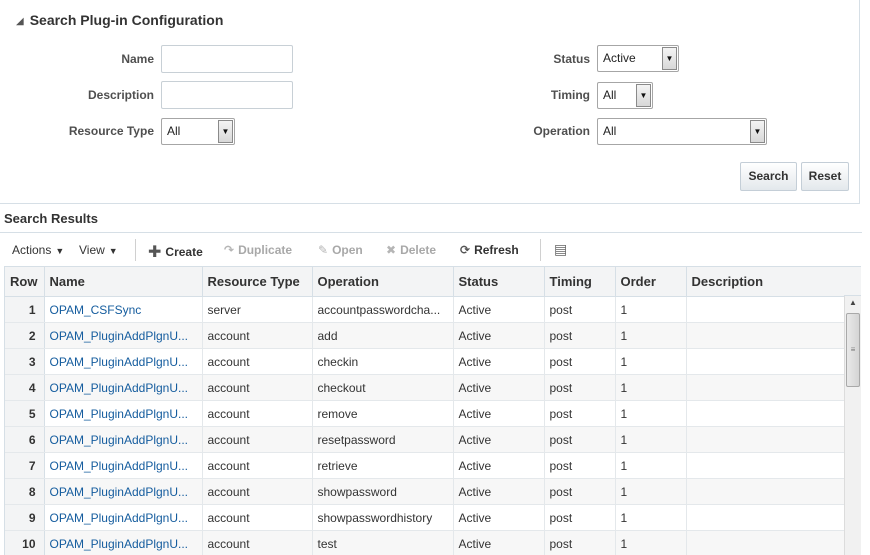 The height and width of the screenshot is (555, 870). What do you see at coordinates (265, 250) in the screenshot?
I see `duplicate-label: Duplicate` at bounding box center [265, 250].